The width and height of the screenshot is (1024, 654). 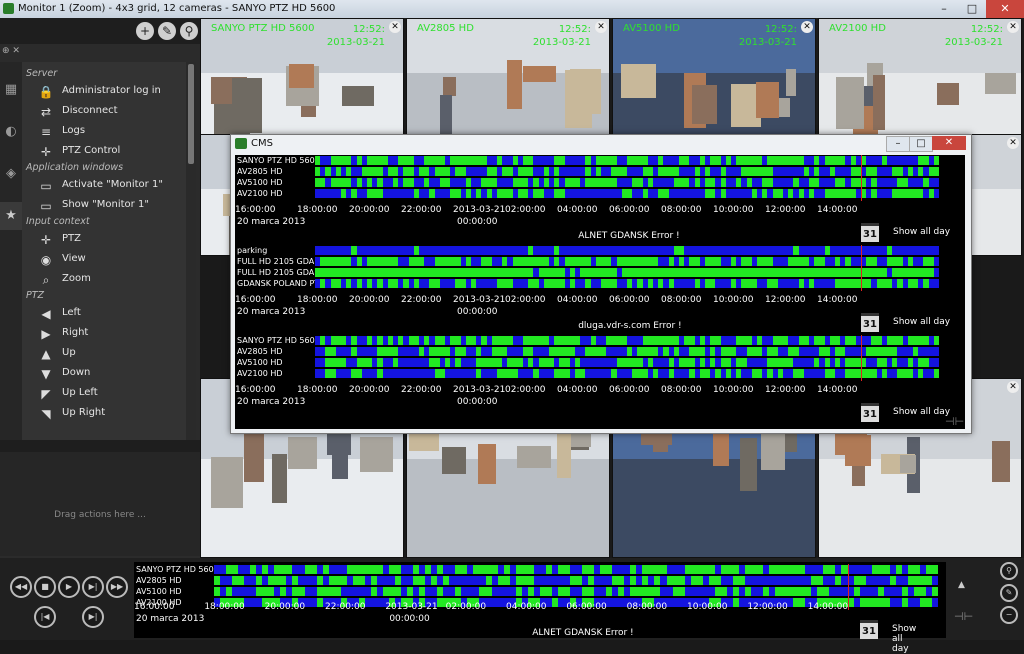 I want to click on menu-item: ⇄ Disconnect, so click(x=104, y=112).